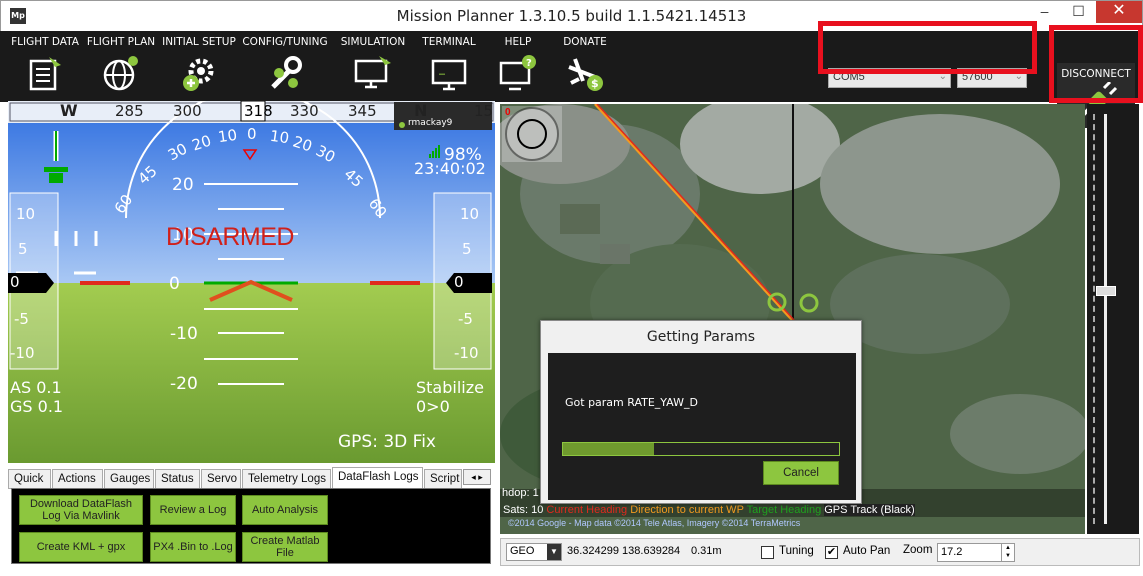 Image resolution: width=1143 pixels, height=576 pixels. Describe the element at coordinates (449, 42) in the screenshot. I see `nav-terminal-label: TERMINAL` at that location.